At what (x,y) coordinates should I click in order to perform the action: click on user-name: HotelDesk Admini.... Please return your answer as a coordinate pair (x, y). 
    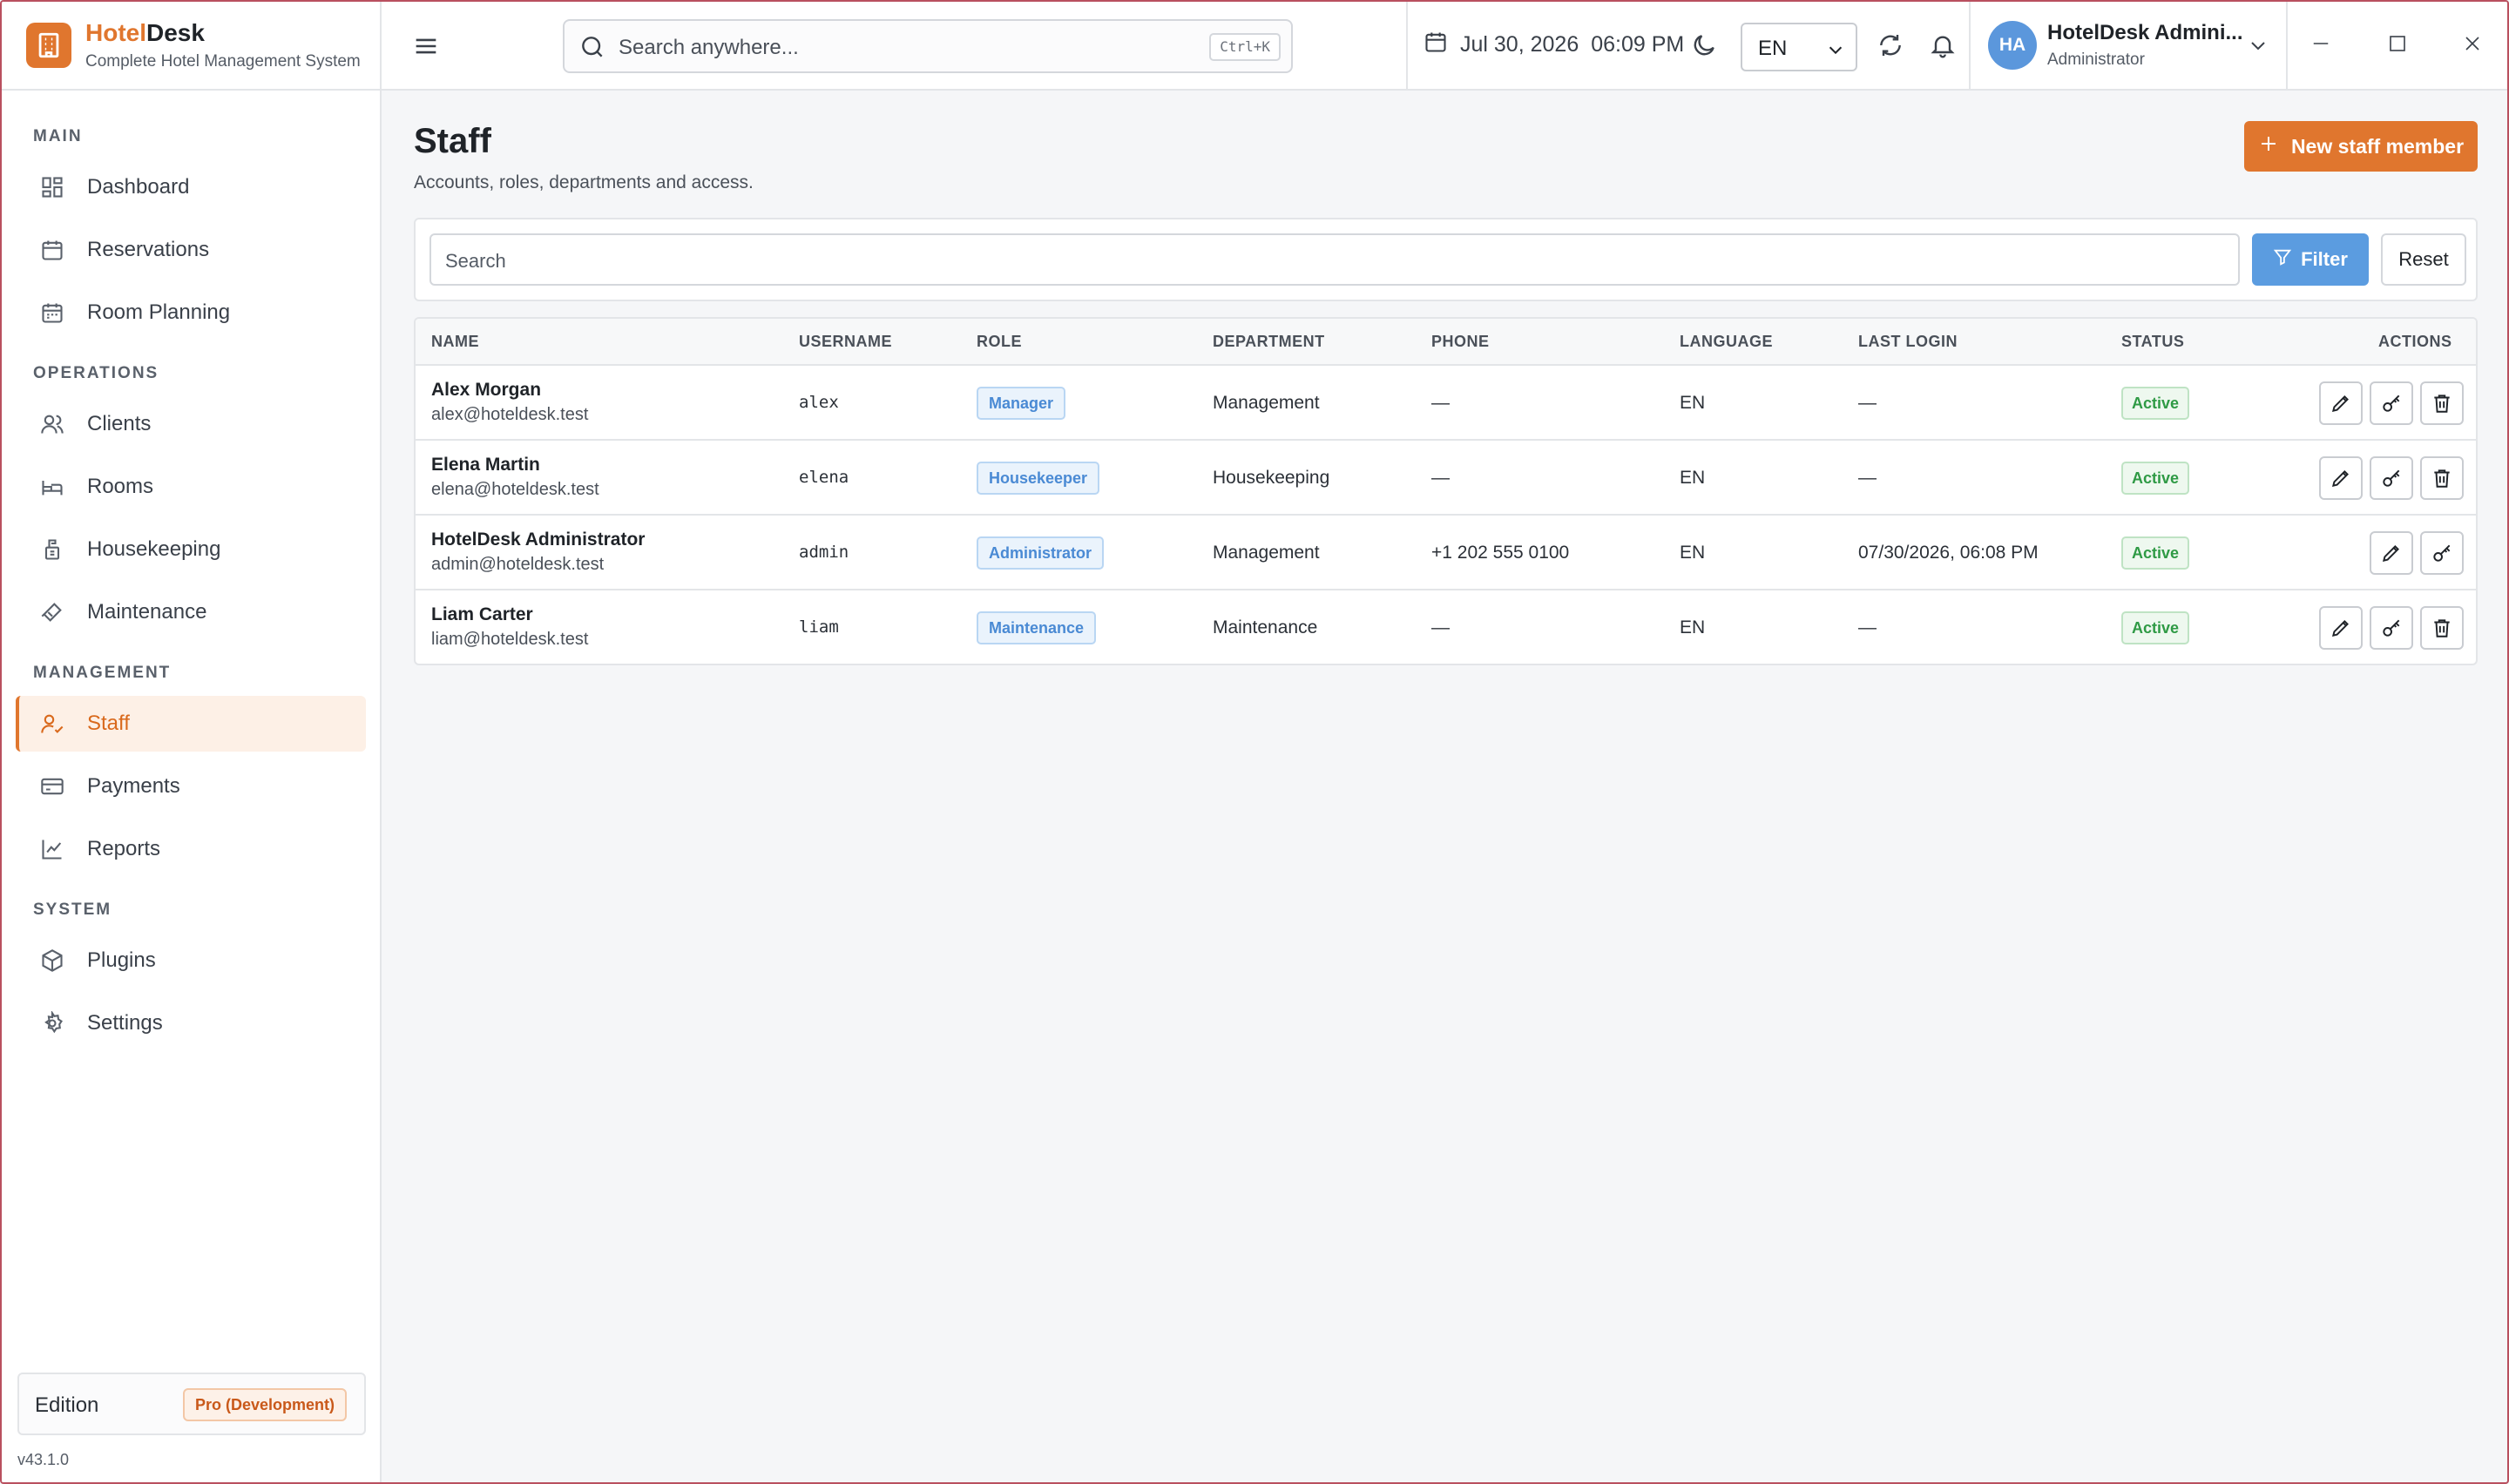
    Looking at the image, I should click on (2144, 33).